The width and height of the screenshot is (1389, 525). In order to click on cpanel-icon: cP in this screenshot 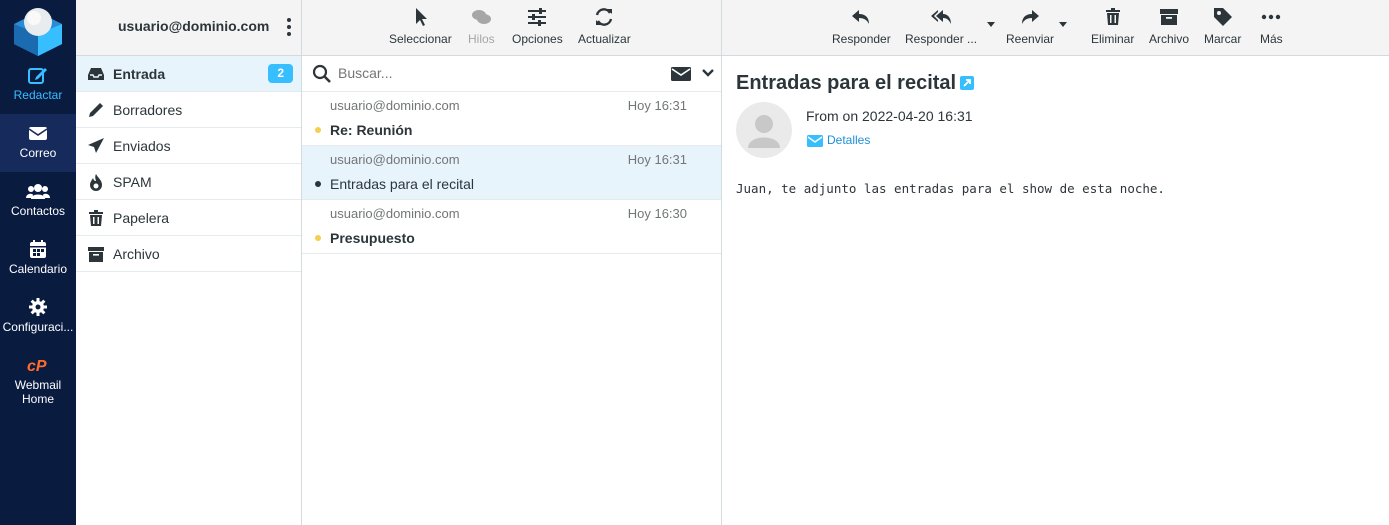, I will do `click(37, 366)`.